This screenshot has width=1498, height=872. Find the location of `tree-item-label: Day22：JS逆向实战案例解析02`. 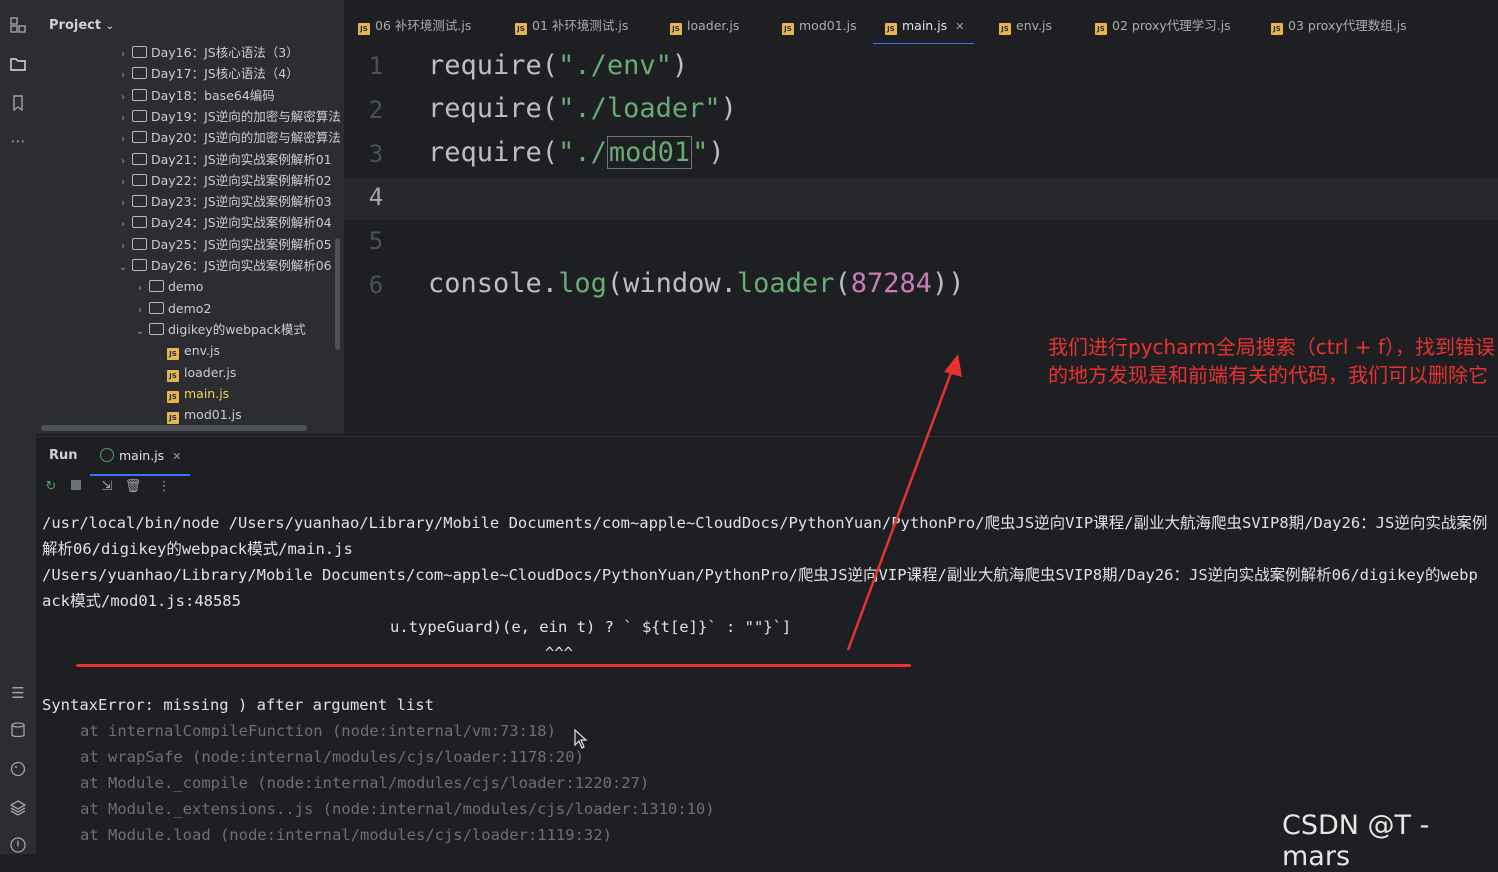

tree-item-label: Day22：JS逆向实战案例解析02 is located at coordinates (241, 180).